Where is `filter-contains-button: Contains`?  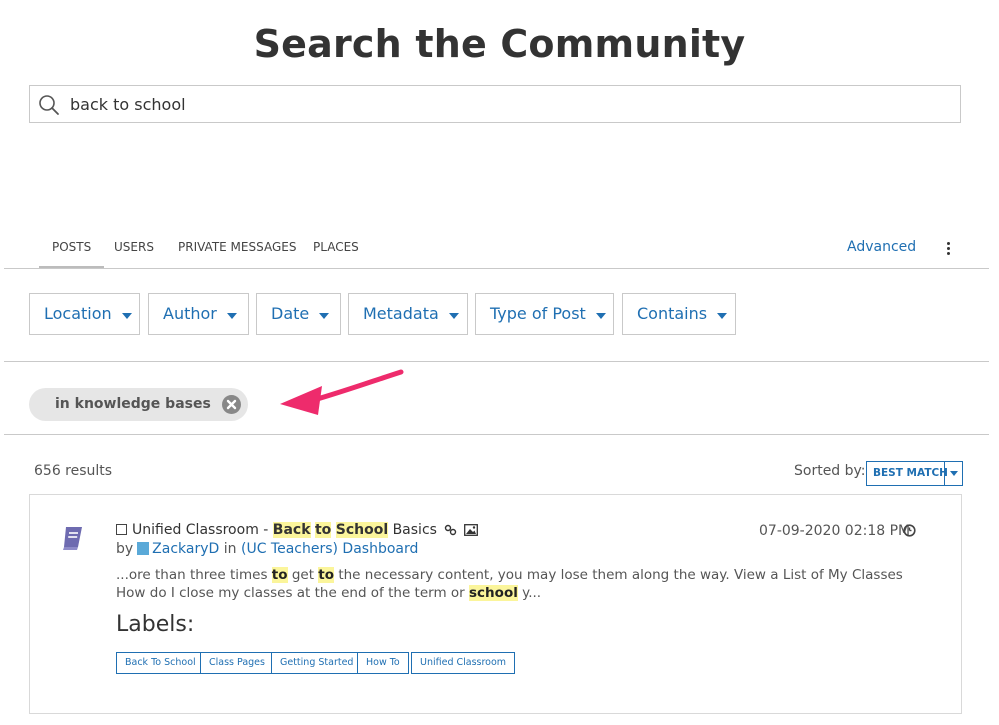 filter-contains-button: Contains is located at coordinates (679, 314).